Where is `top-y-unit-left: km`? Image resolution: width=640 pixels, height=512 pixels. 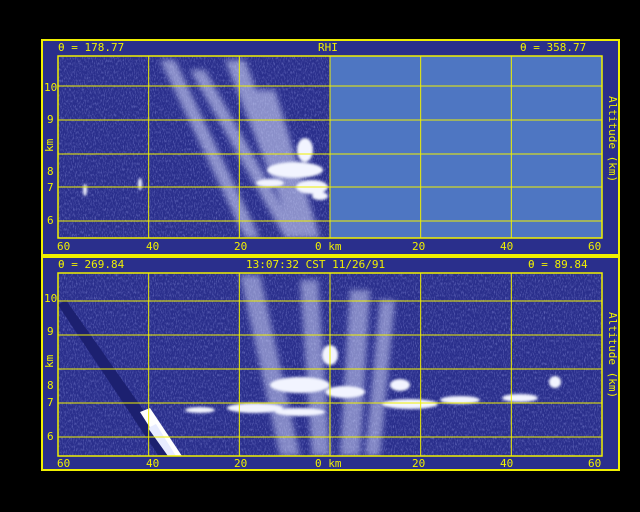 top-y-unit-left: km is located at coordinates (49, 145).